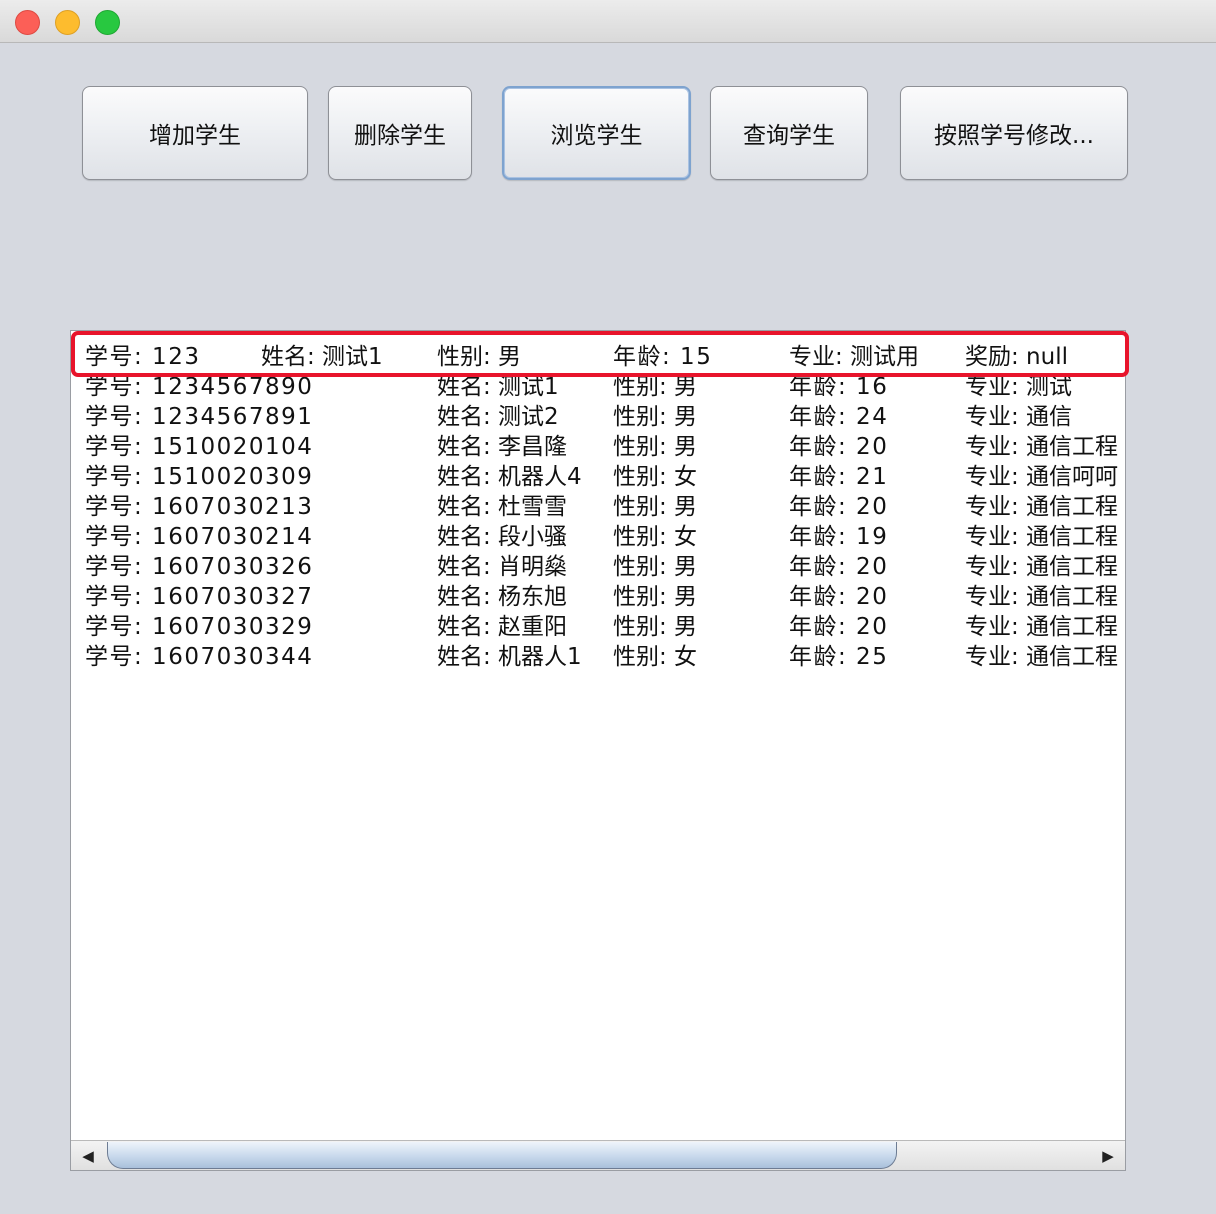 The width and height of the screenshot is (1216, 1214). I want to click on student-id: 学号: 1510020309, so click(199, 477).